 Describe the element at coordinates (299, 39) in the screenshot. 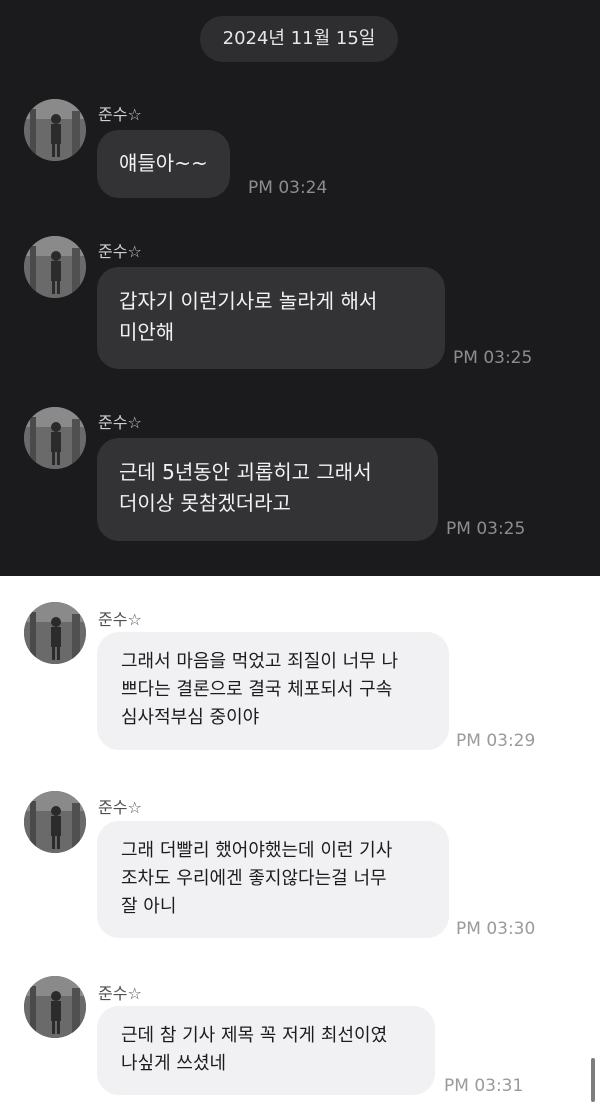

I see `date-divider: 2024년 11월 15일` at that location.